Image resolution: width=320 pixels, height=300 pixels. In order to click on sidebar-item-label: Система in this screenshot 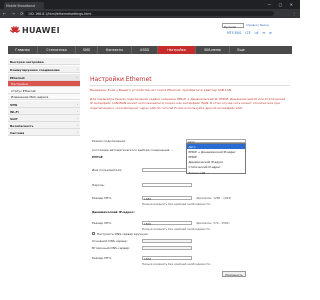, I will do `click(17, 132)`.